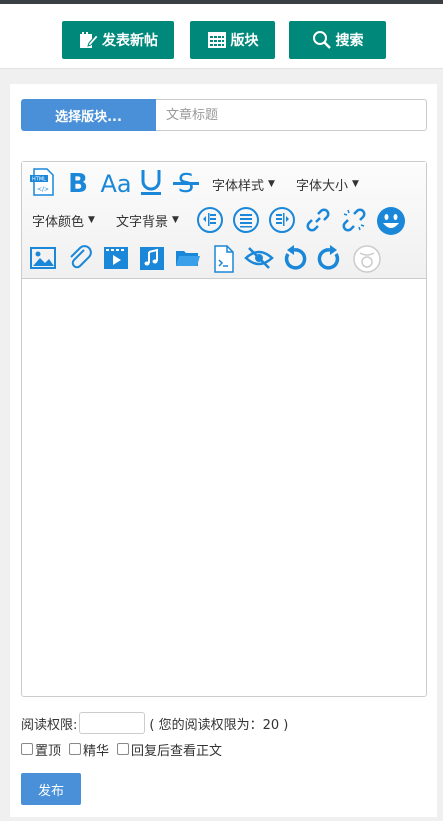 The width and height of the screenshot is (443, 821). I want to click on grid-calendar-icon, so click(216, 40).